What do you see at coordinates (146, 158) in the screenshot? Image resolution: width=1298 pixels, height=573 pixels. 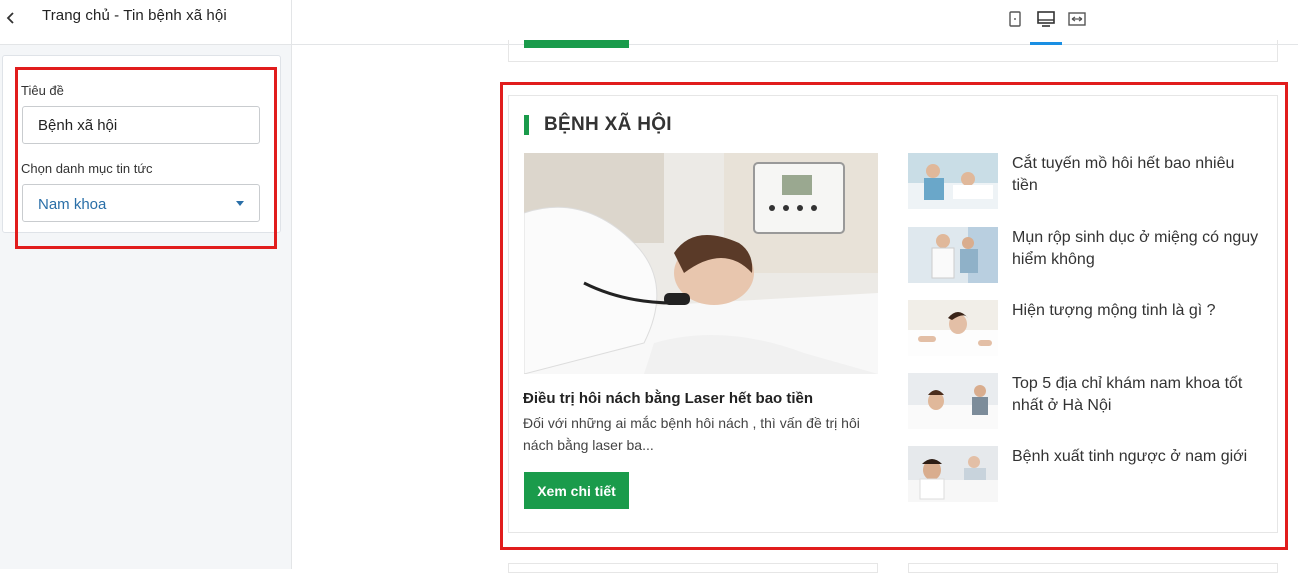 I see `highlight-box-settings` at bounding box center [146, 158].